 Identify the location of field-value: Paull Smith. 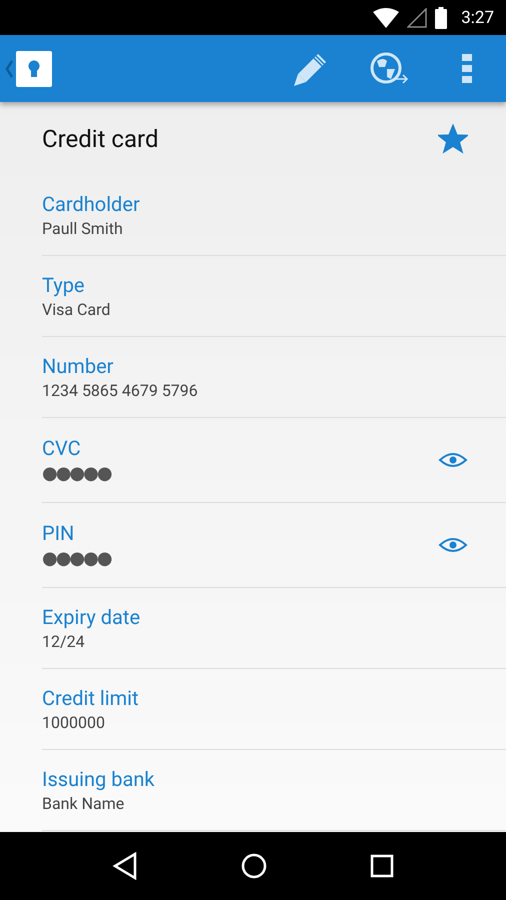
(83, 228).